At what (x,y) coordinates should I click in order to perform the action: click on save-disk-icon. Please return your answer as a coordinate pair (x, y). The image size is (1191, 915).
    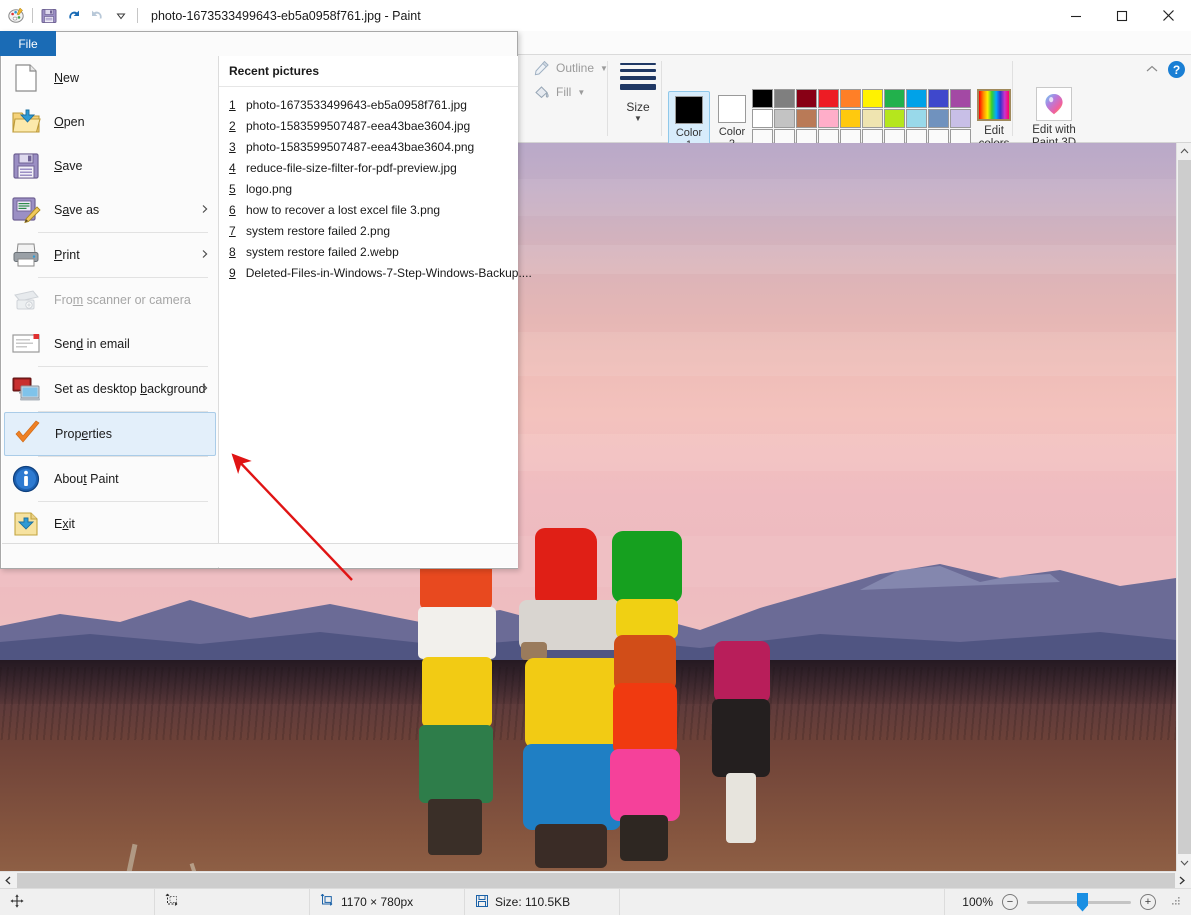
    Looking at the image, I should click on (26, 166).